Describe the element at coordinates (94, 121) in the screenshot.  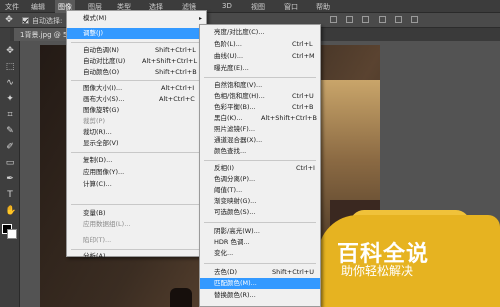
I see `menu-item-crop: 裁剪(P)` at that location.